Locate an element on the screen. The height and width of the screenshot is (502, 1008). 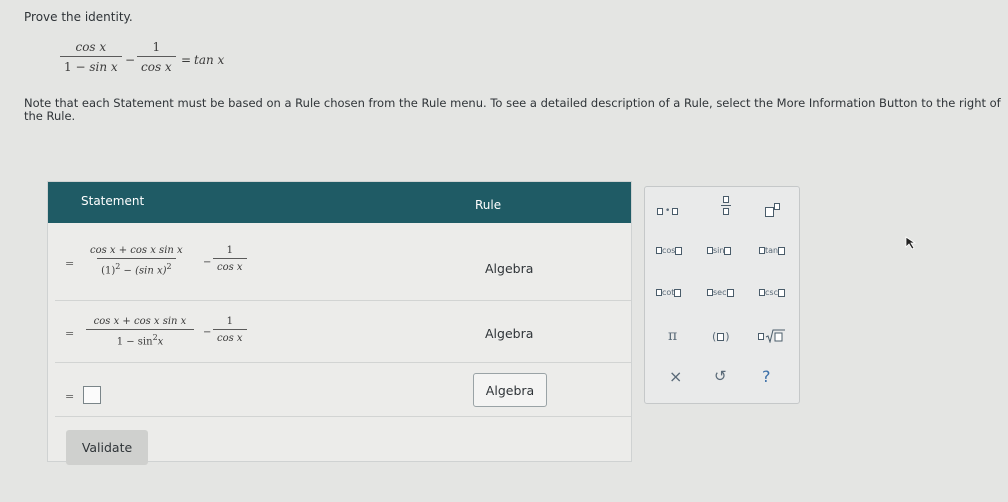
identity-den2: cos x is located at coordinates (156, 67).